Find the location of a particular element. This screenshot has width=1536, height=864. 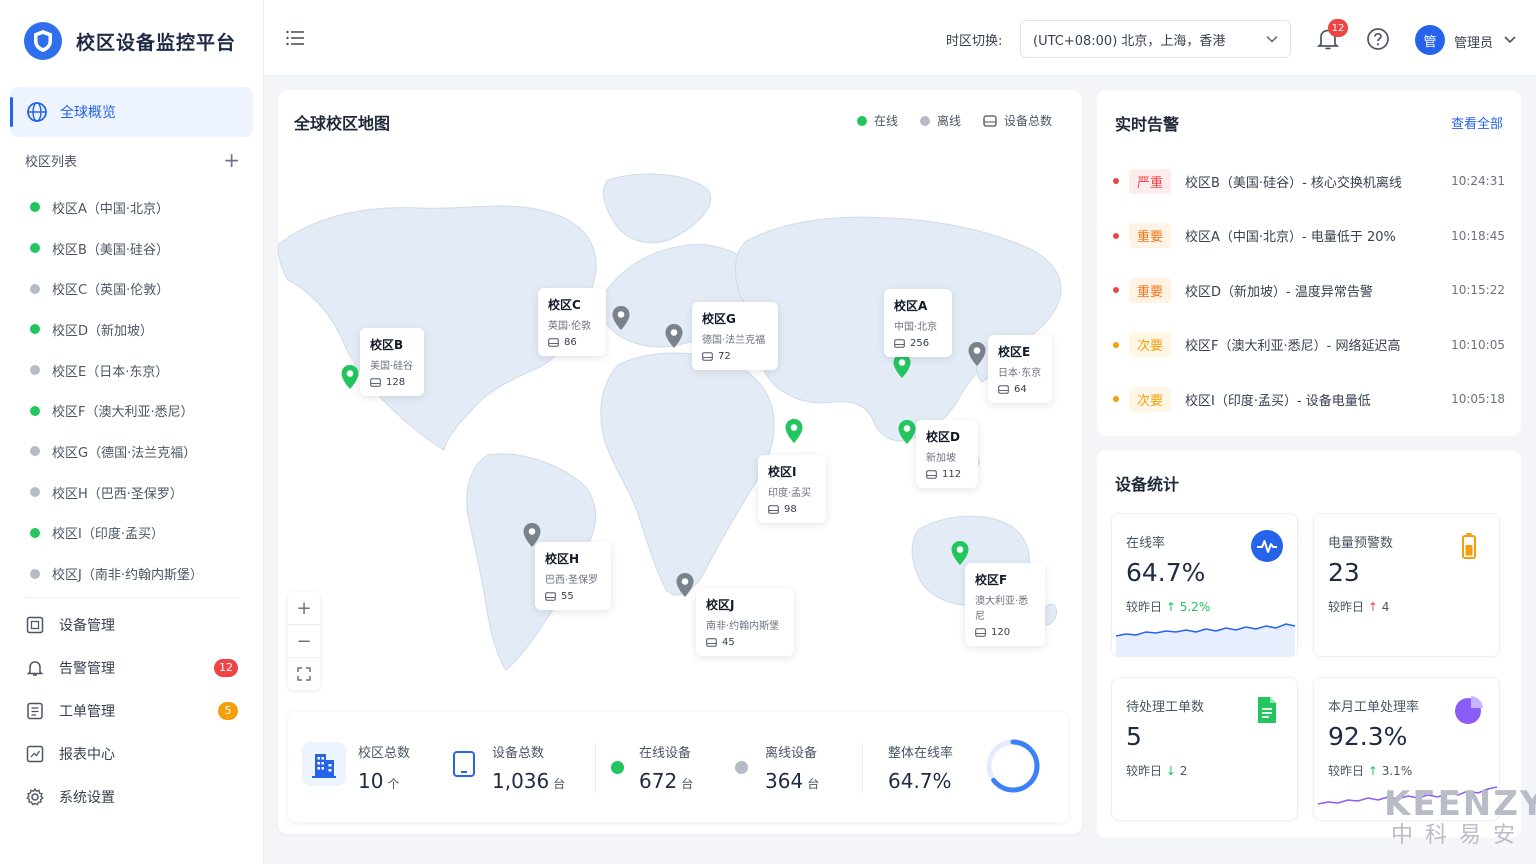

campus-card-e: 校区E 日本·东京 64 is located at coordinates (1020, 369).